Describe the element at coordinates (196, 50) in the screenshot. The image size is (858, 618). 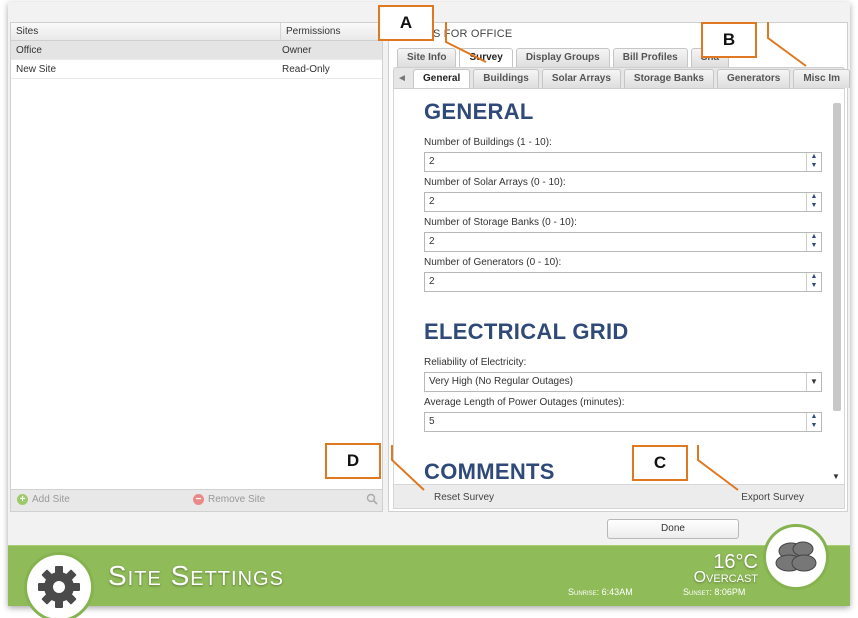
I see `table-row: Office Owner` at that location.